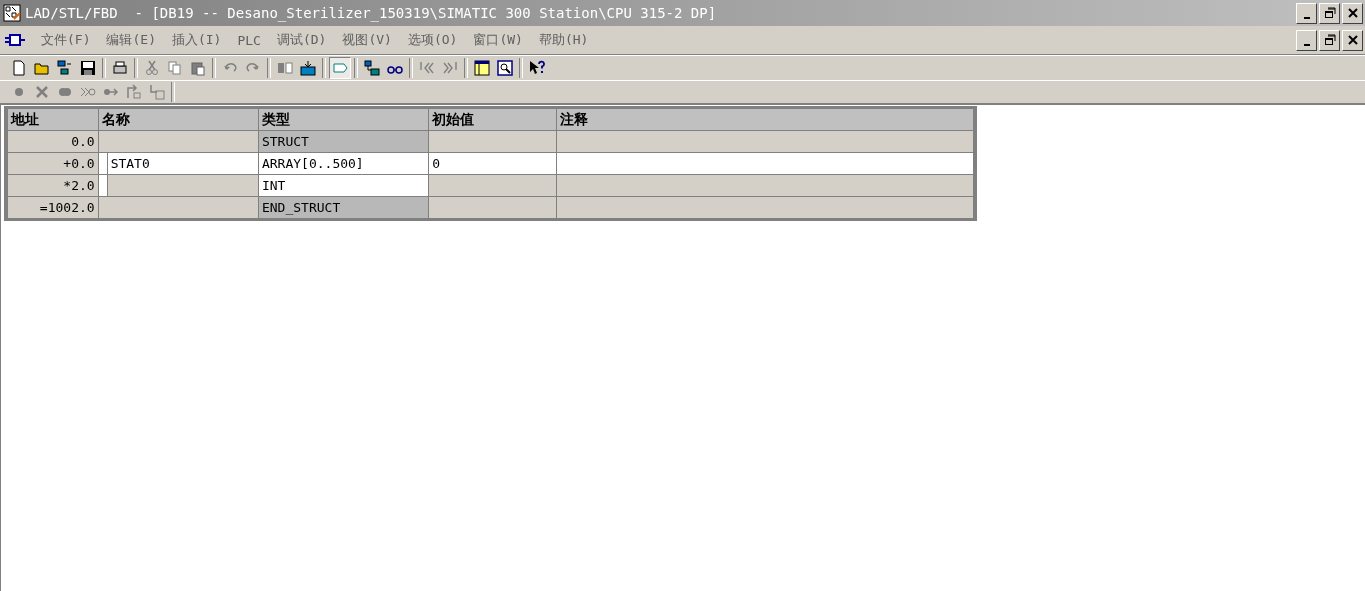 The image size is (1365, 591). I want to click on print-icon, so click(120, 68).